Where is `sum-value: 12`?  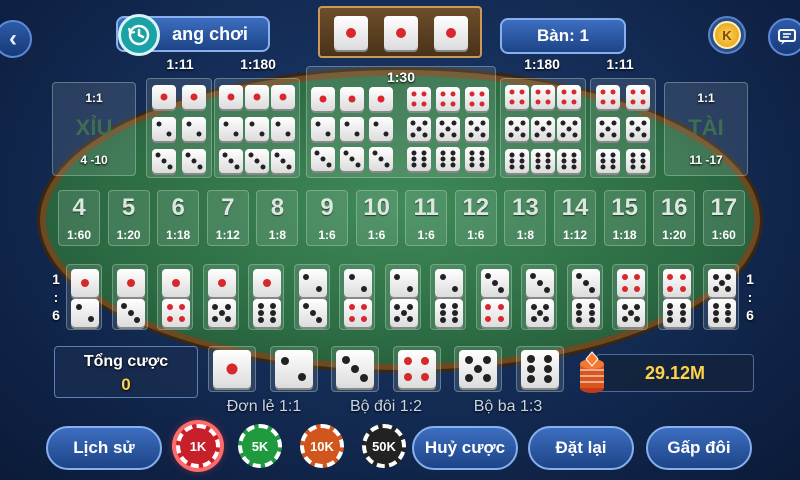 sum-value: 12 is located at coordinates (476, 207).